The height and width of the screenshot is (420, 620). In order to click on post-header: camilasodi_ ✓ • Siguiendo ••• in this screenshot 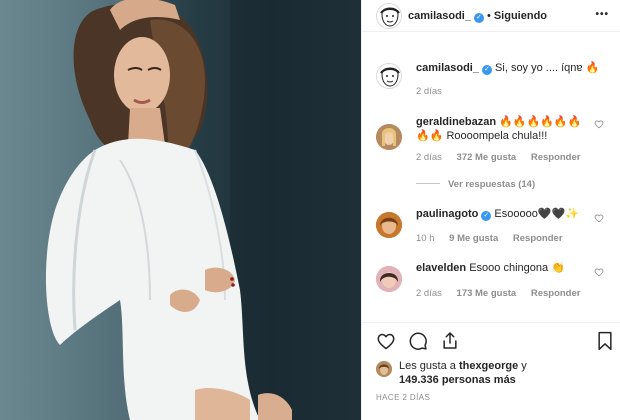, I will do `click(491, 16)`.